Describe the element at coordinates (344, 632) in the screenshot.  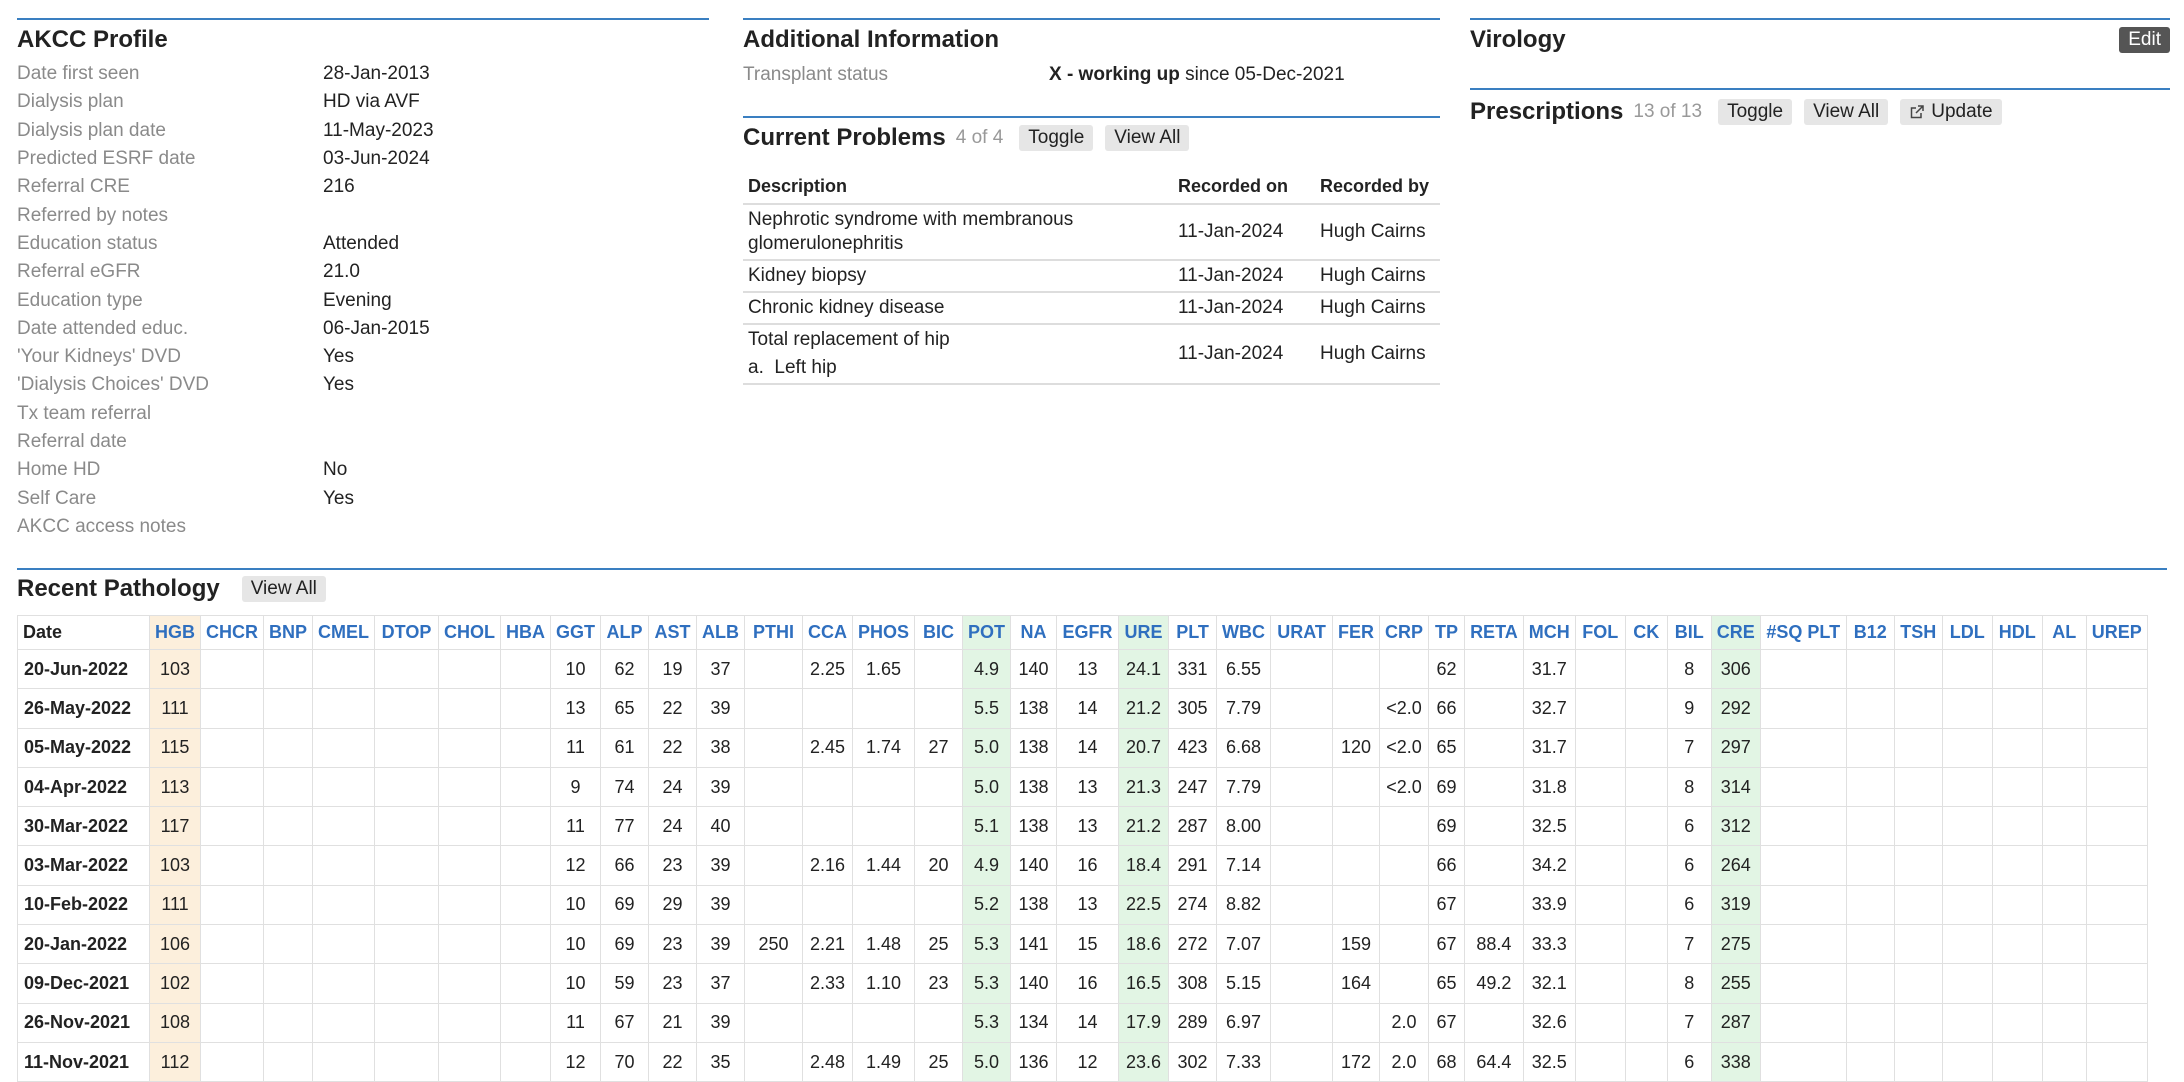
I see `pathology-col-cmel: CMEL` at that location.